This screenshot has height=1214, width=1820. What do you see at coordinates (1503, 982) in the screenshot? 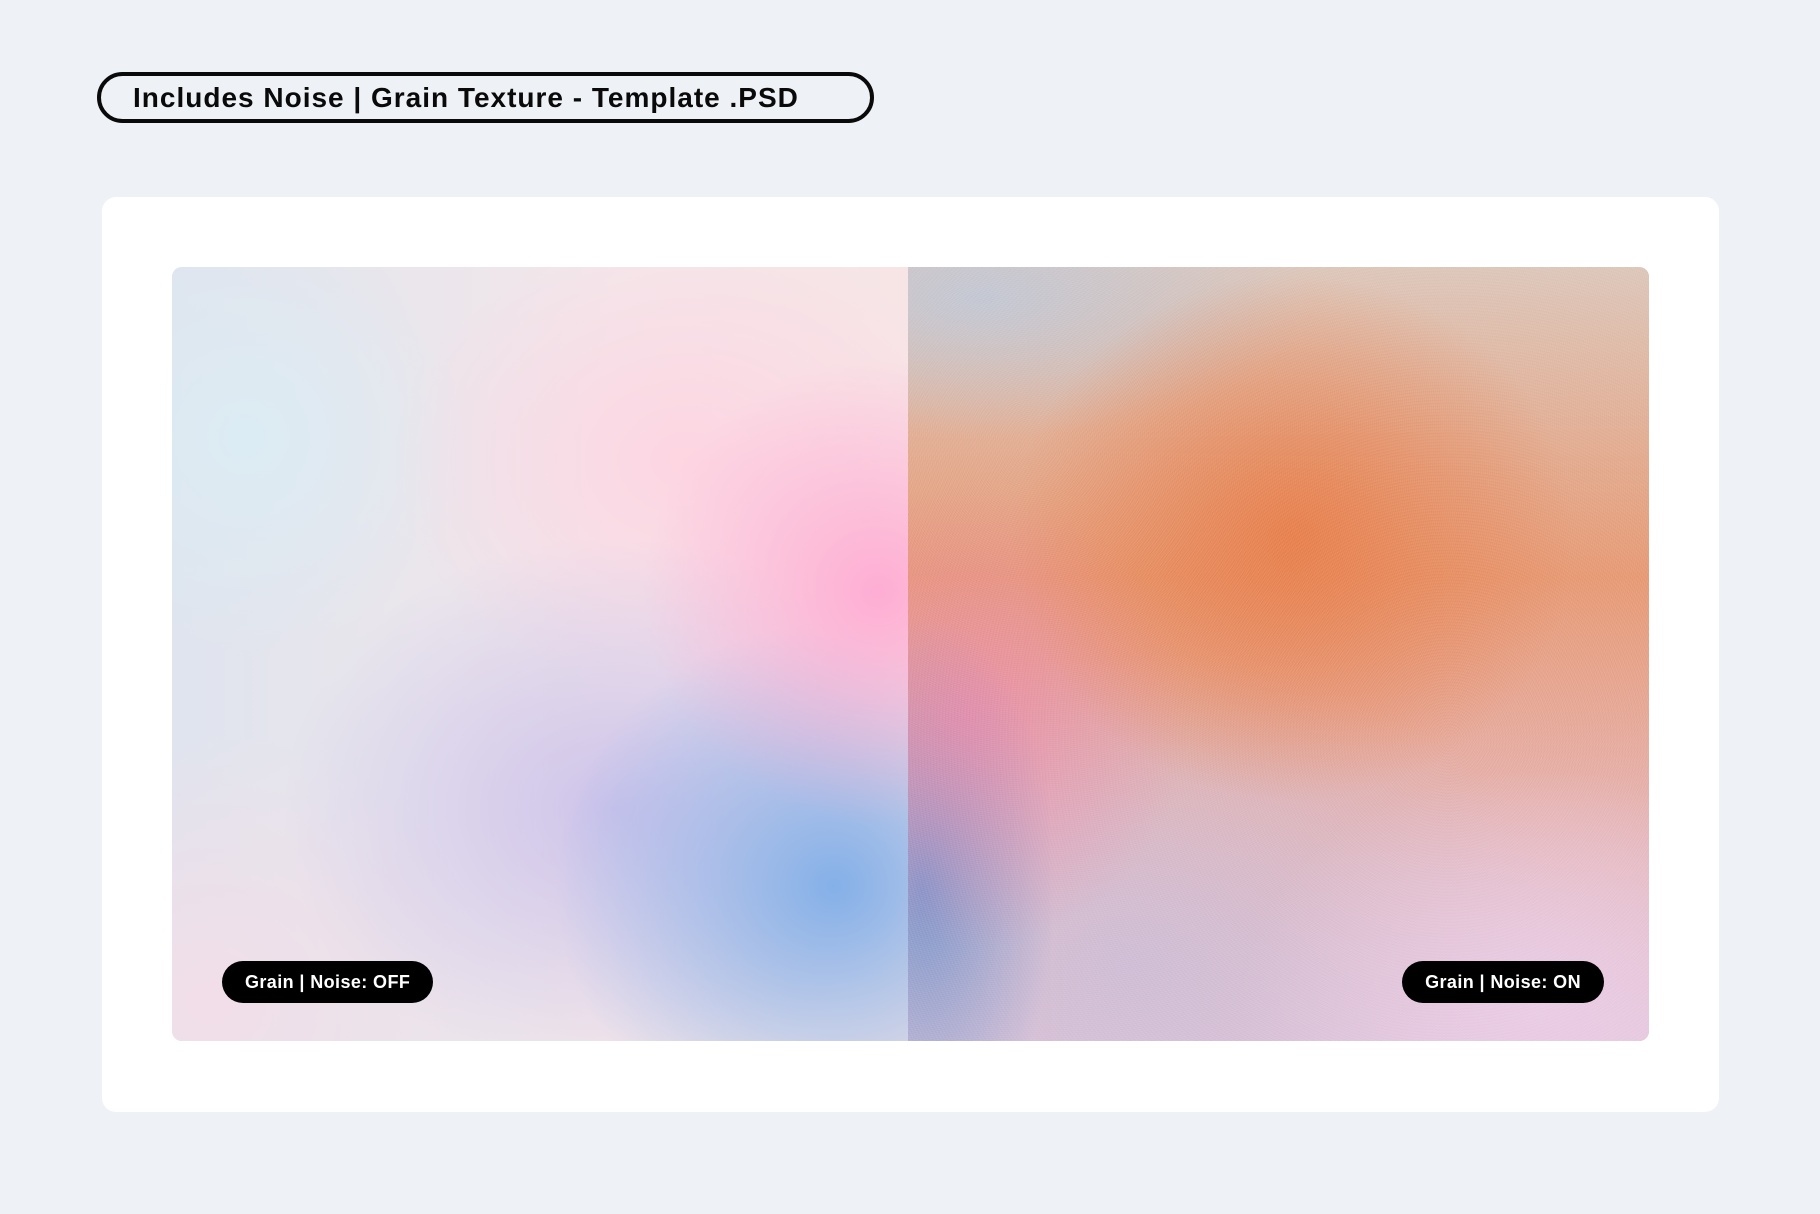
I see `noise-on-badge: Grain | Noise: ON` at bounding box center [1503, 982].